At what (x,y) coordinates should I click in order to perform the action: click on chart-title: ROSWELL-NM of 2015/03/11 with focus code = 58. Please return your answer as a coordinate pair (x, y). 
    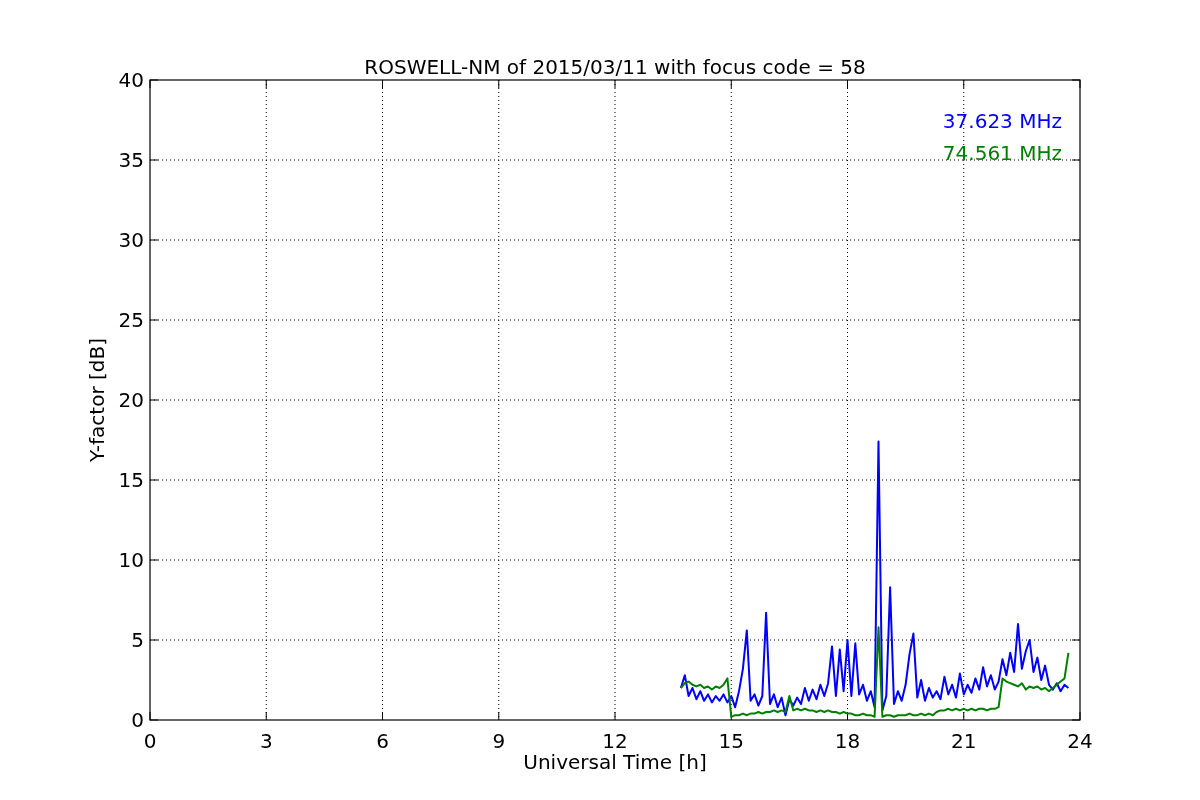
    Looking at the image, I should click on (615, 67).